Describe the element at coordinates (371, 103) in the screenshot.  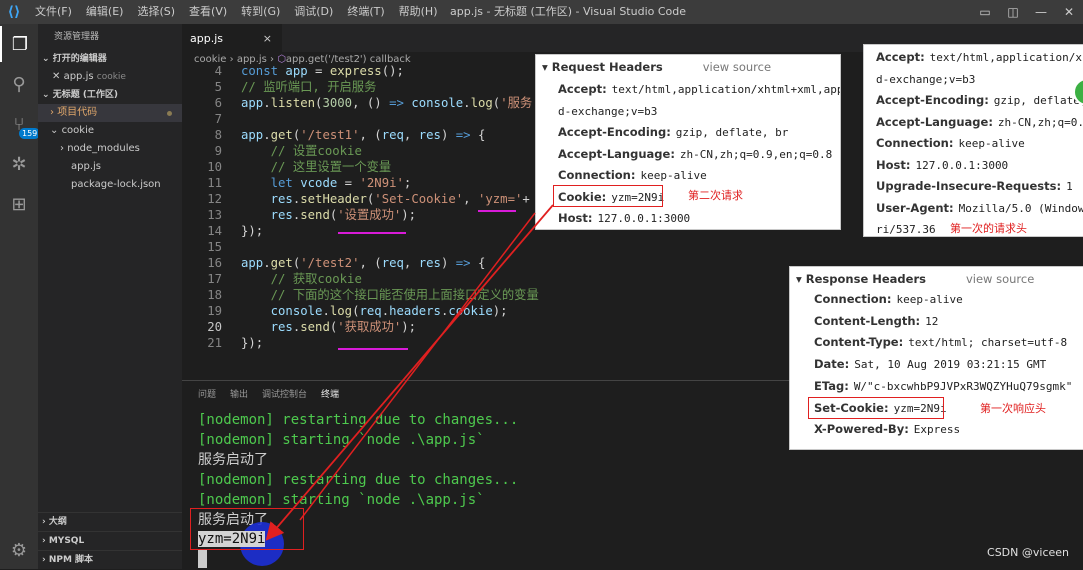
I see `code-token: , ()` at that location.